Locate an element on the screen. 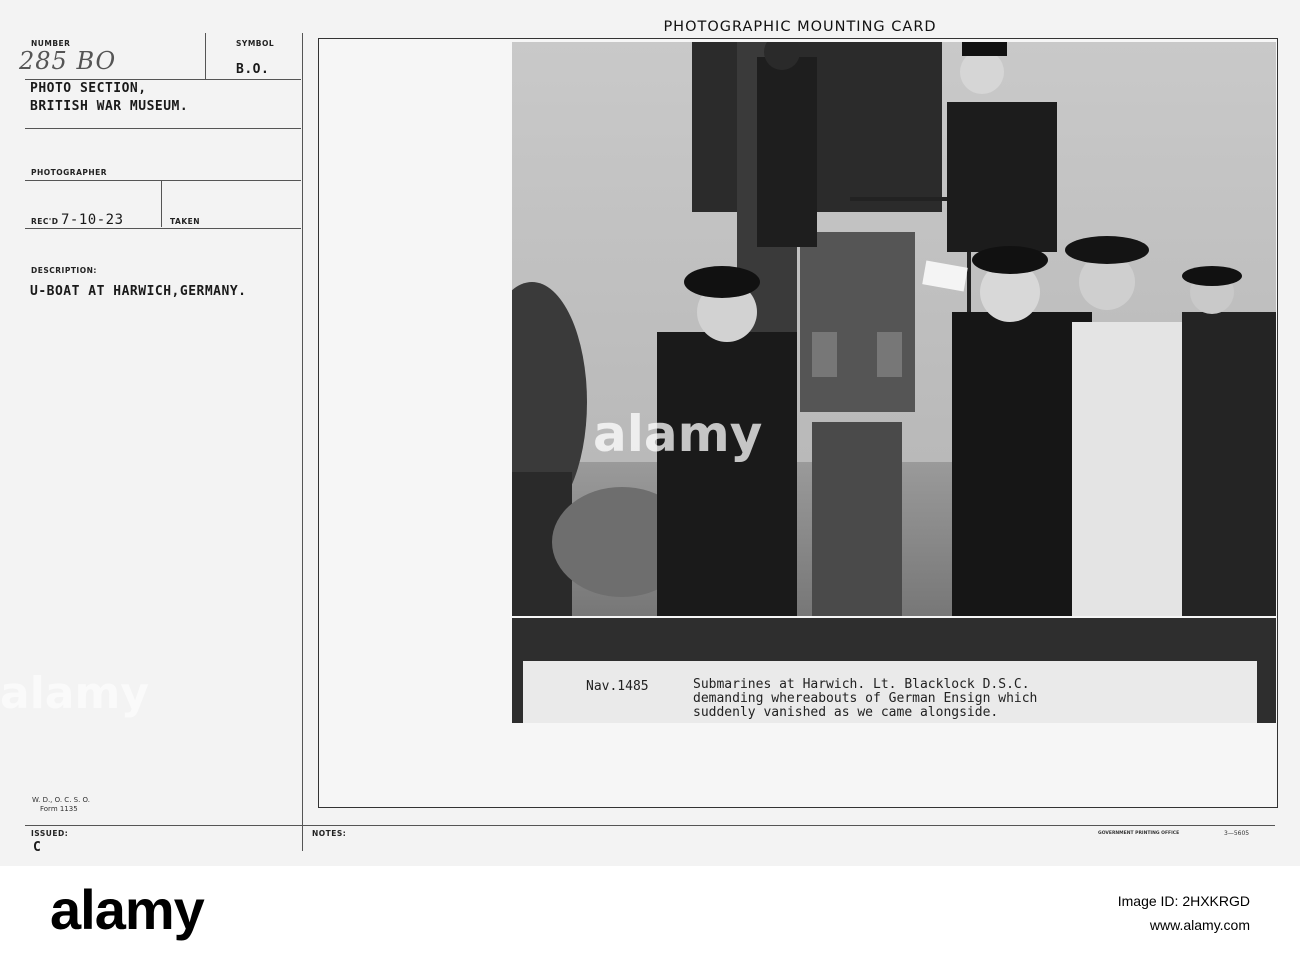 The height and width of the screenshot is (957, 1300). description-label: DESCRIPTION: is located at coordinates (64, 270).